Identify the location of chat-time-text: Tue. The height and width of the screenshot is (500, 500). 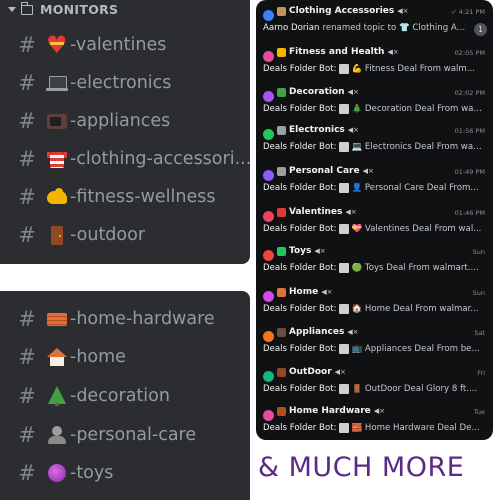
(479, 412).